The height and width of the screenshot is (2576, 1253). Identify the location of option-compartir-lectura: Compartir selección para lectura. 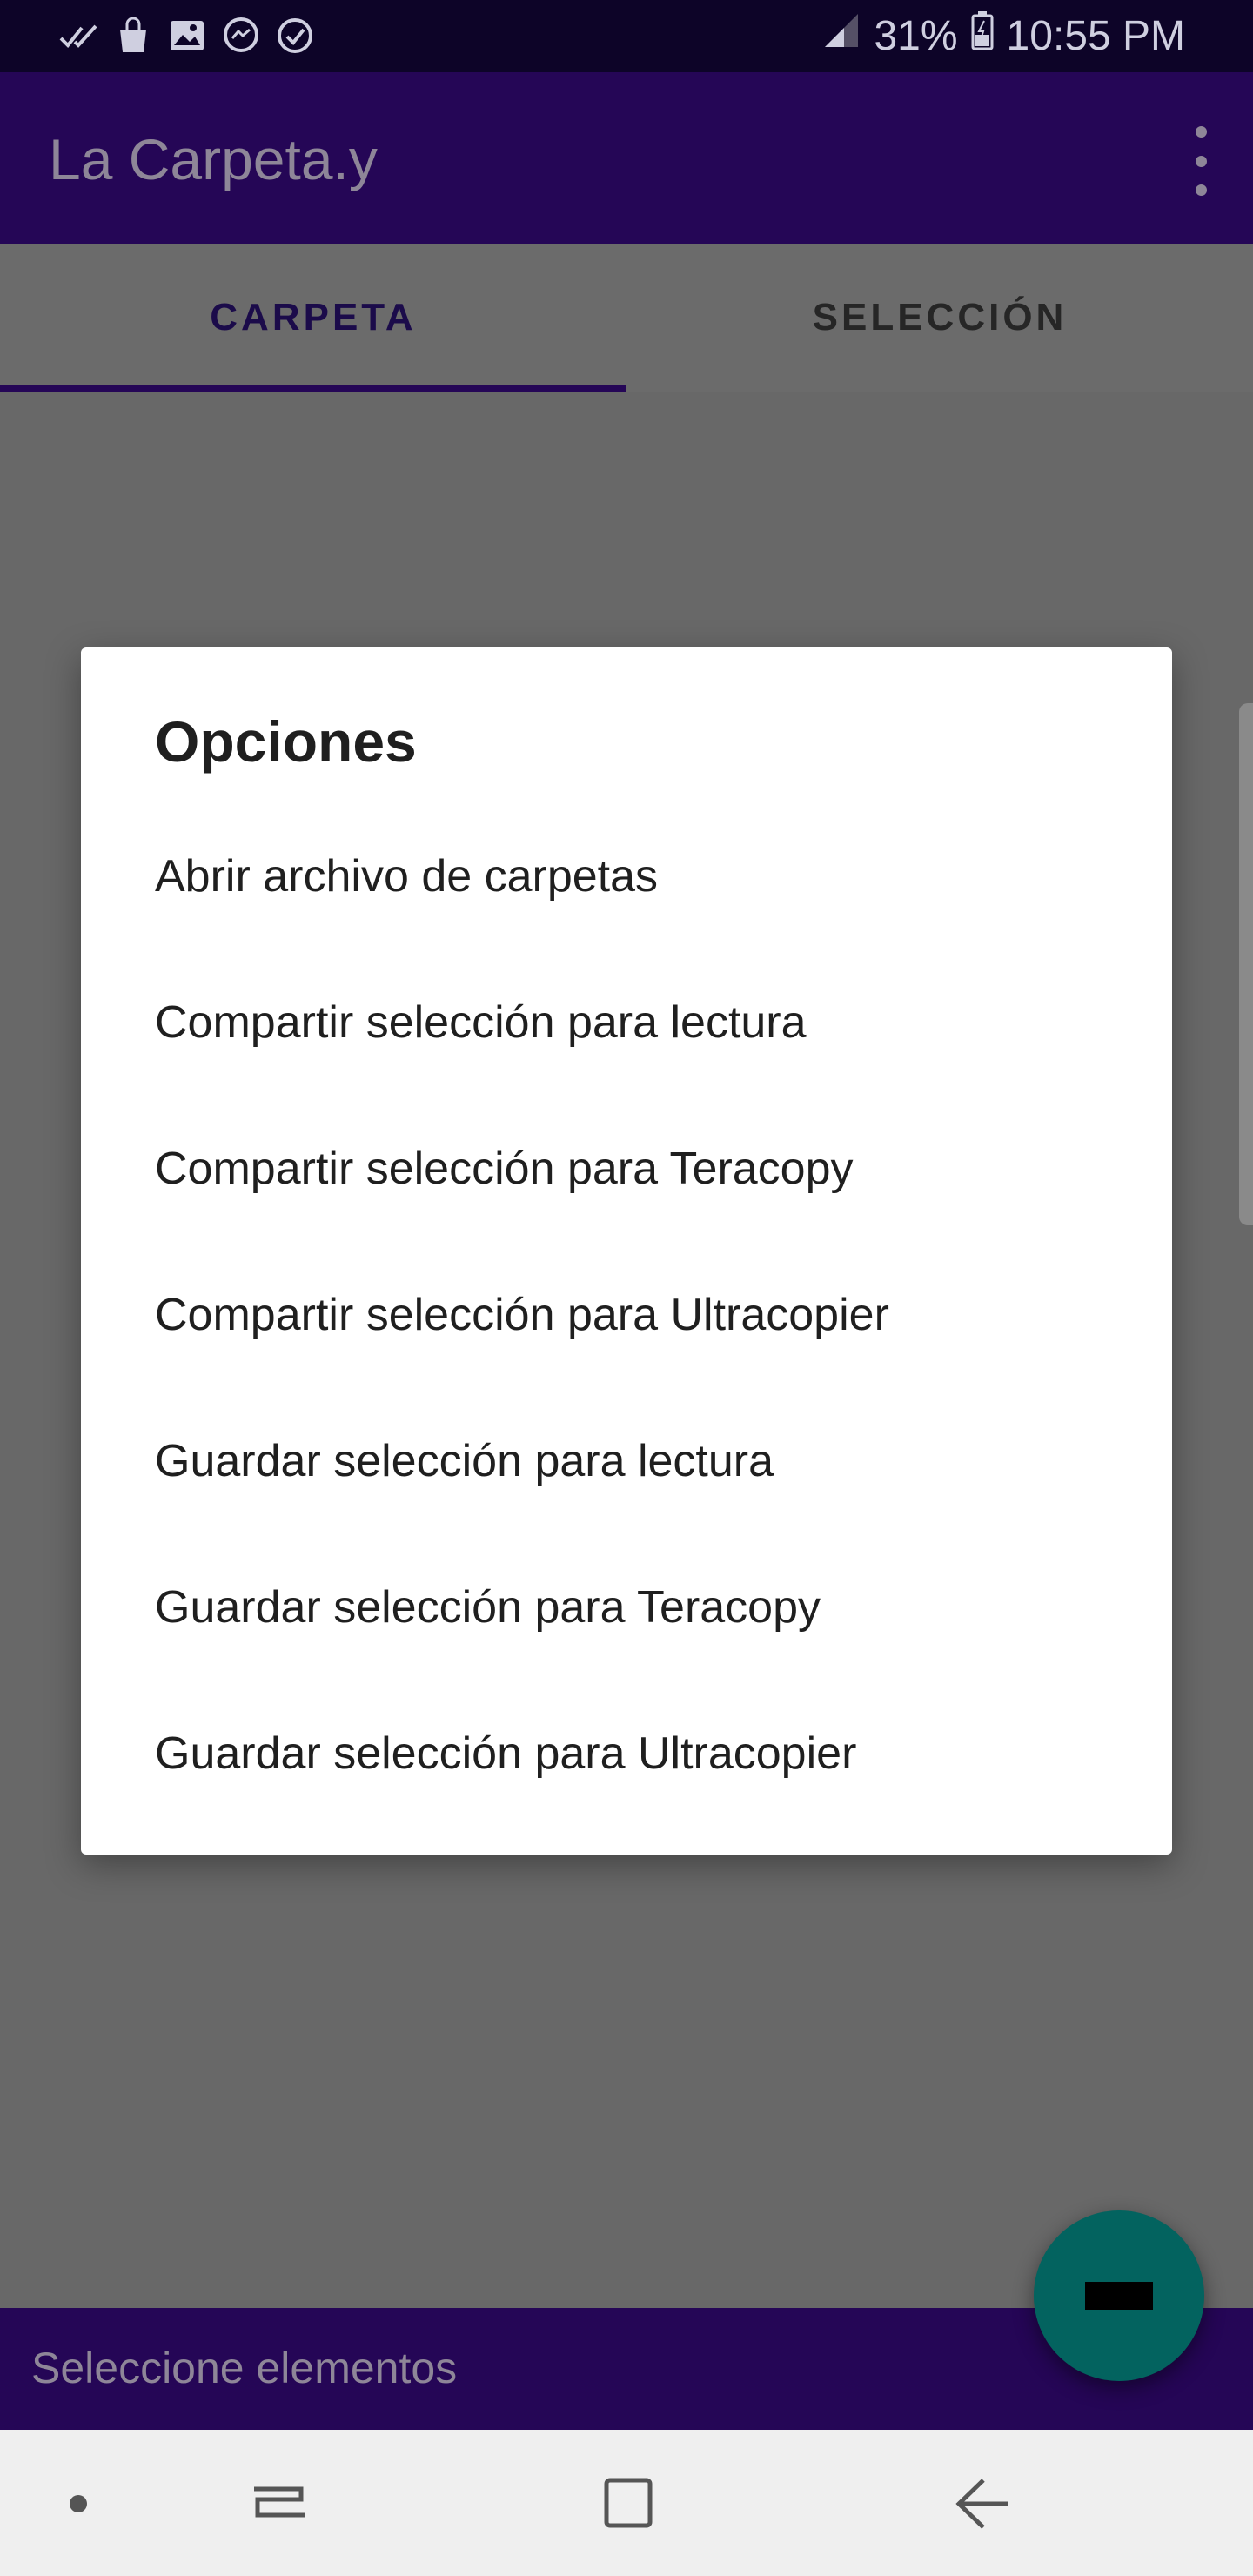
(626, 1023).